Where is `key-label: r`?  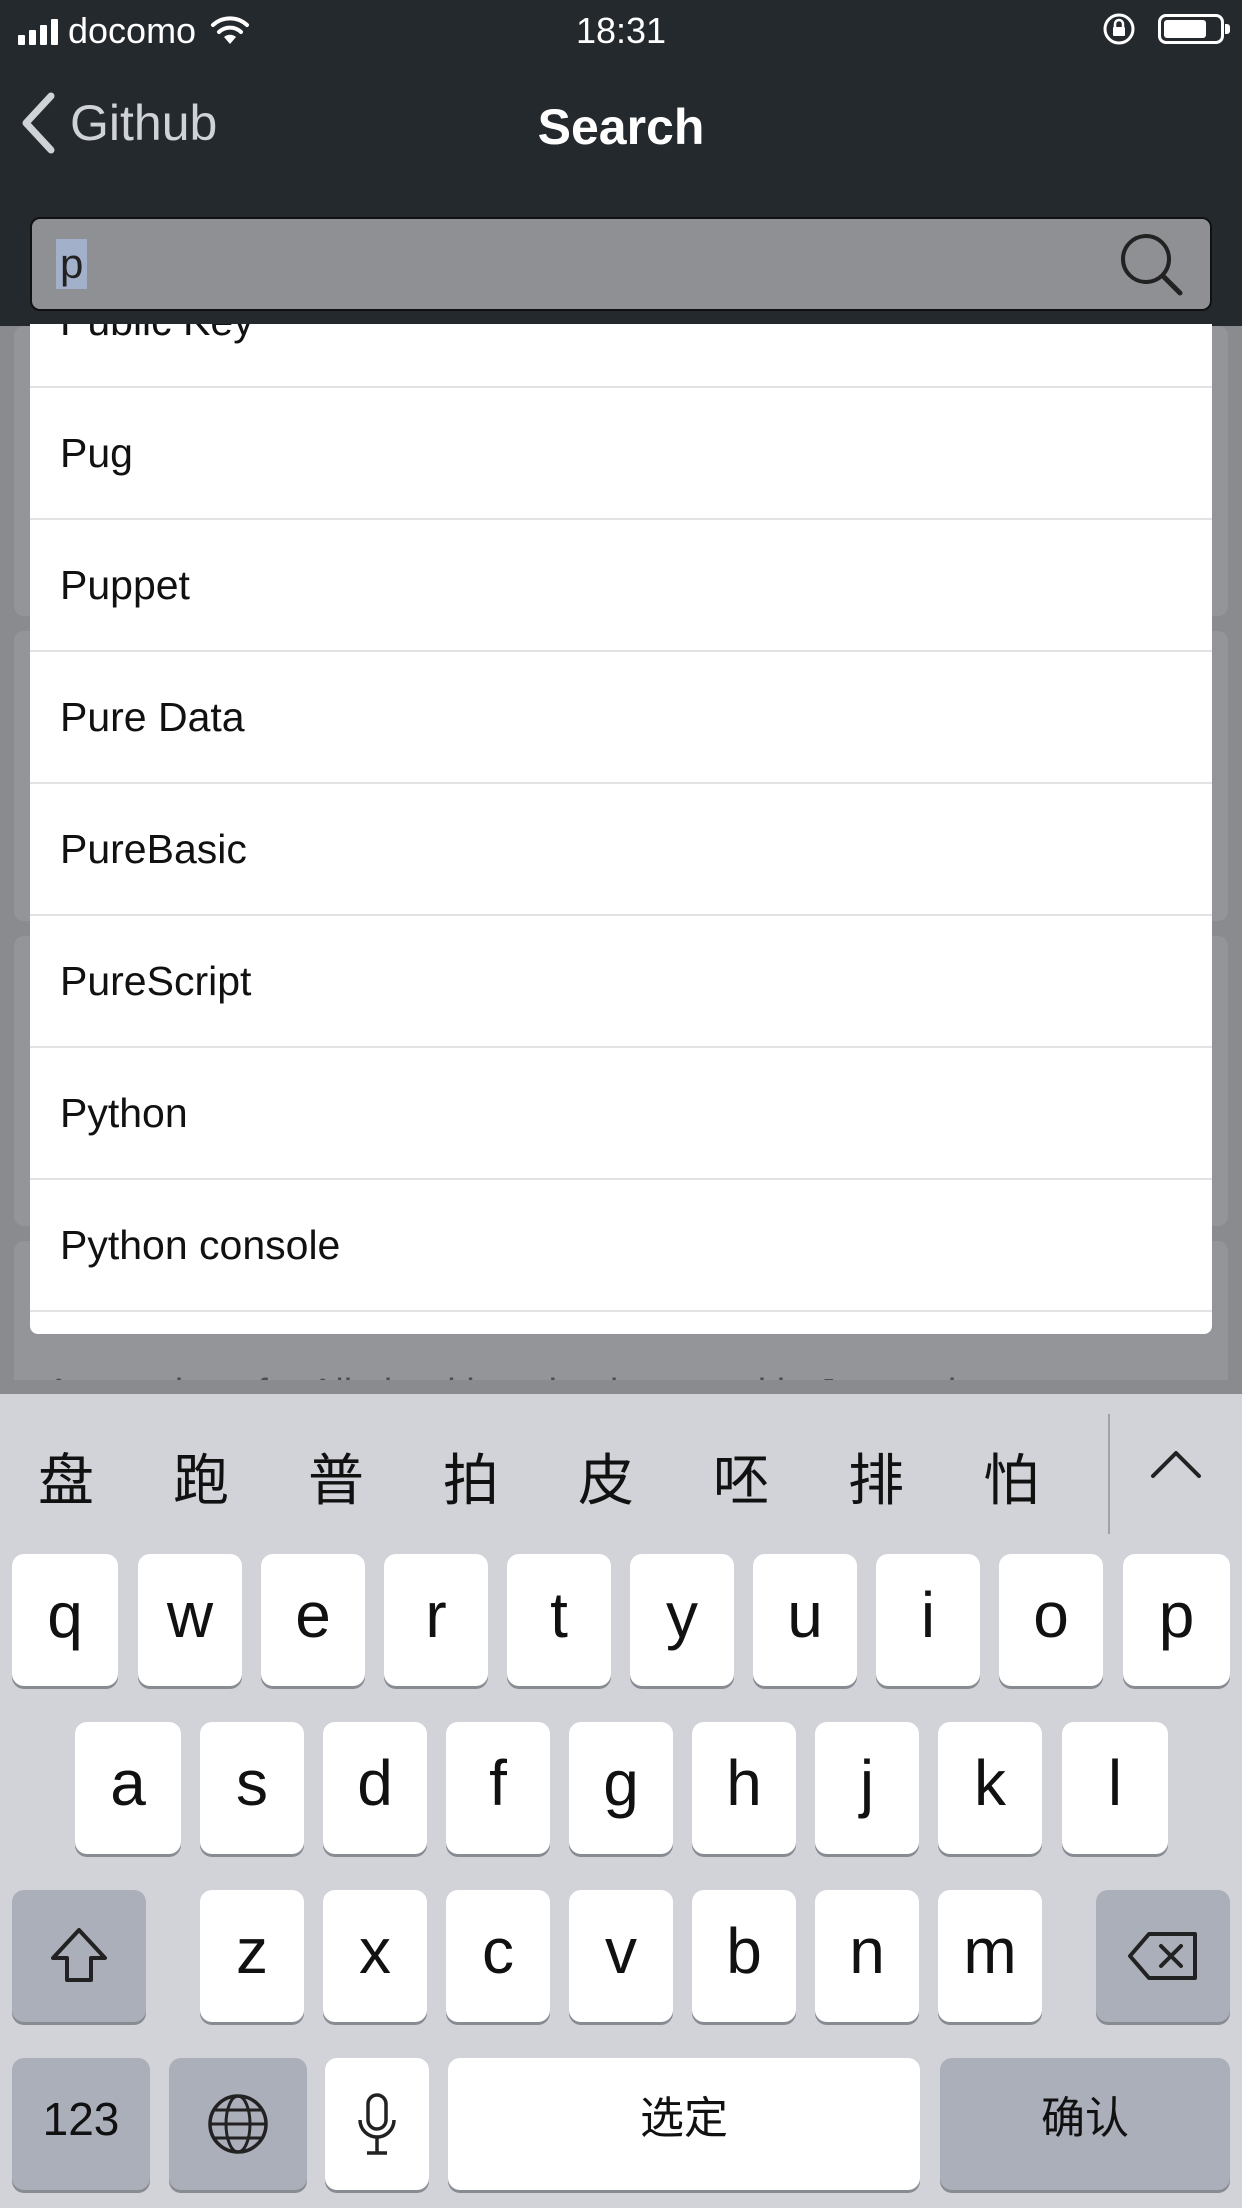 key-label: r is located at coordinates (436, 1615).